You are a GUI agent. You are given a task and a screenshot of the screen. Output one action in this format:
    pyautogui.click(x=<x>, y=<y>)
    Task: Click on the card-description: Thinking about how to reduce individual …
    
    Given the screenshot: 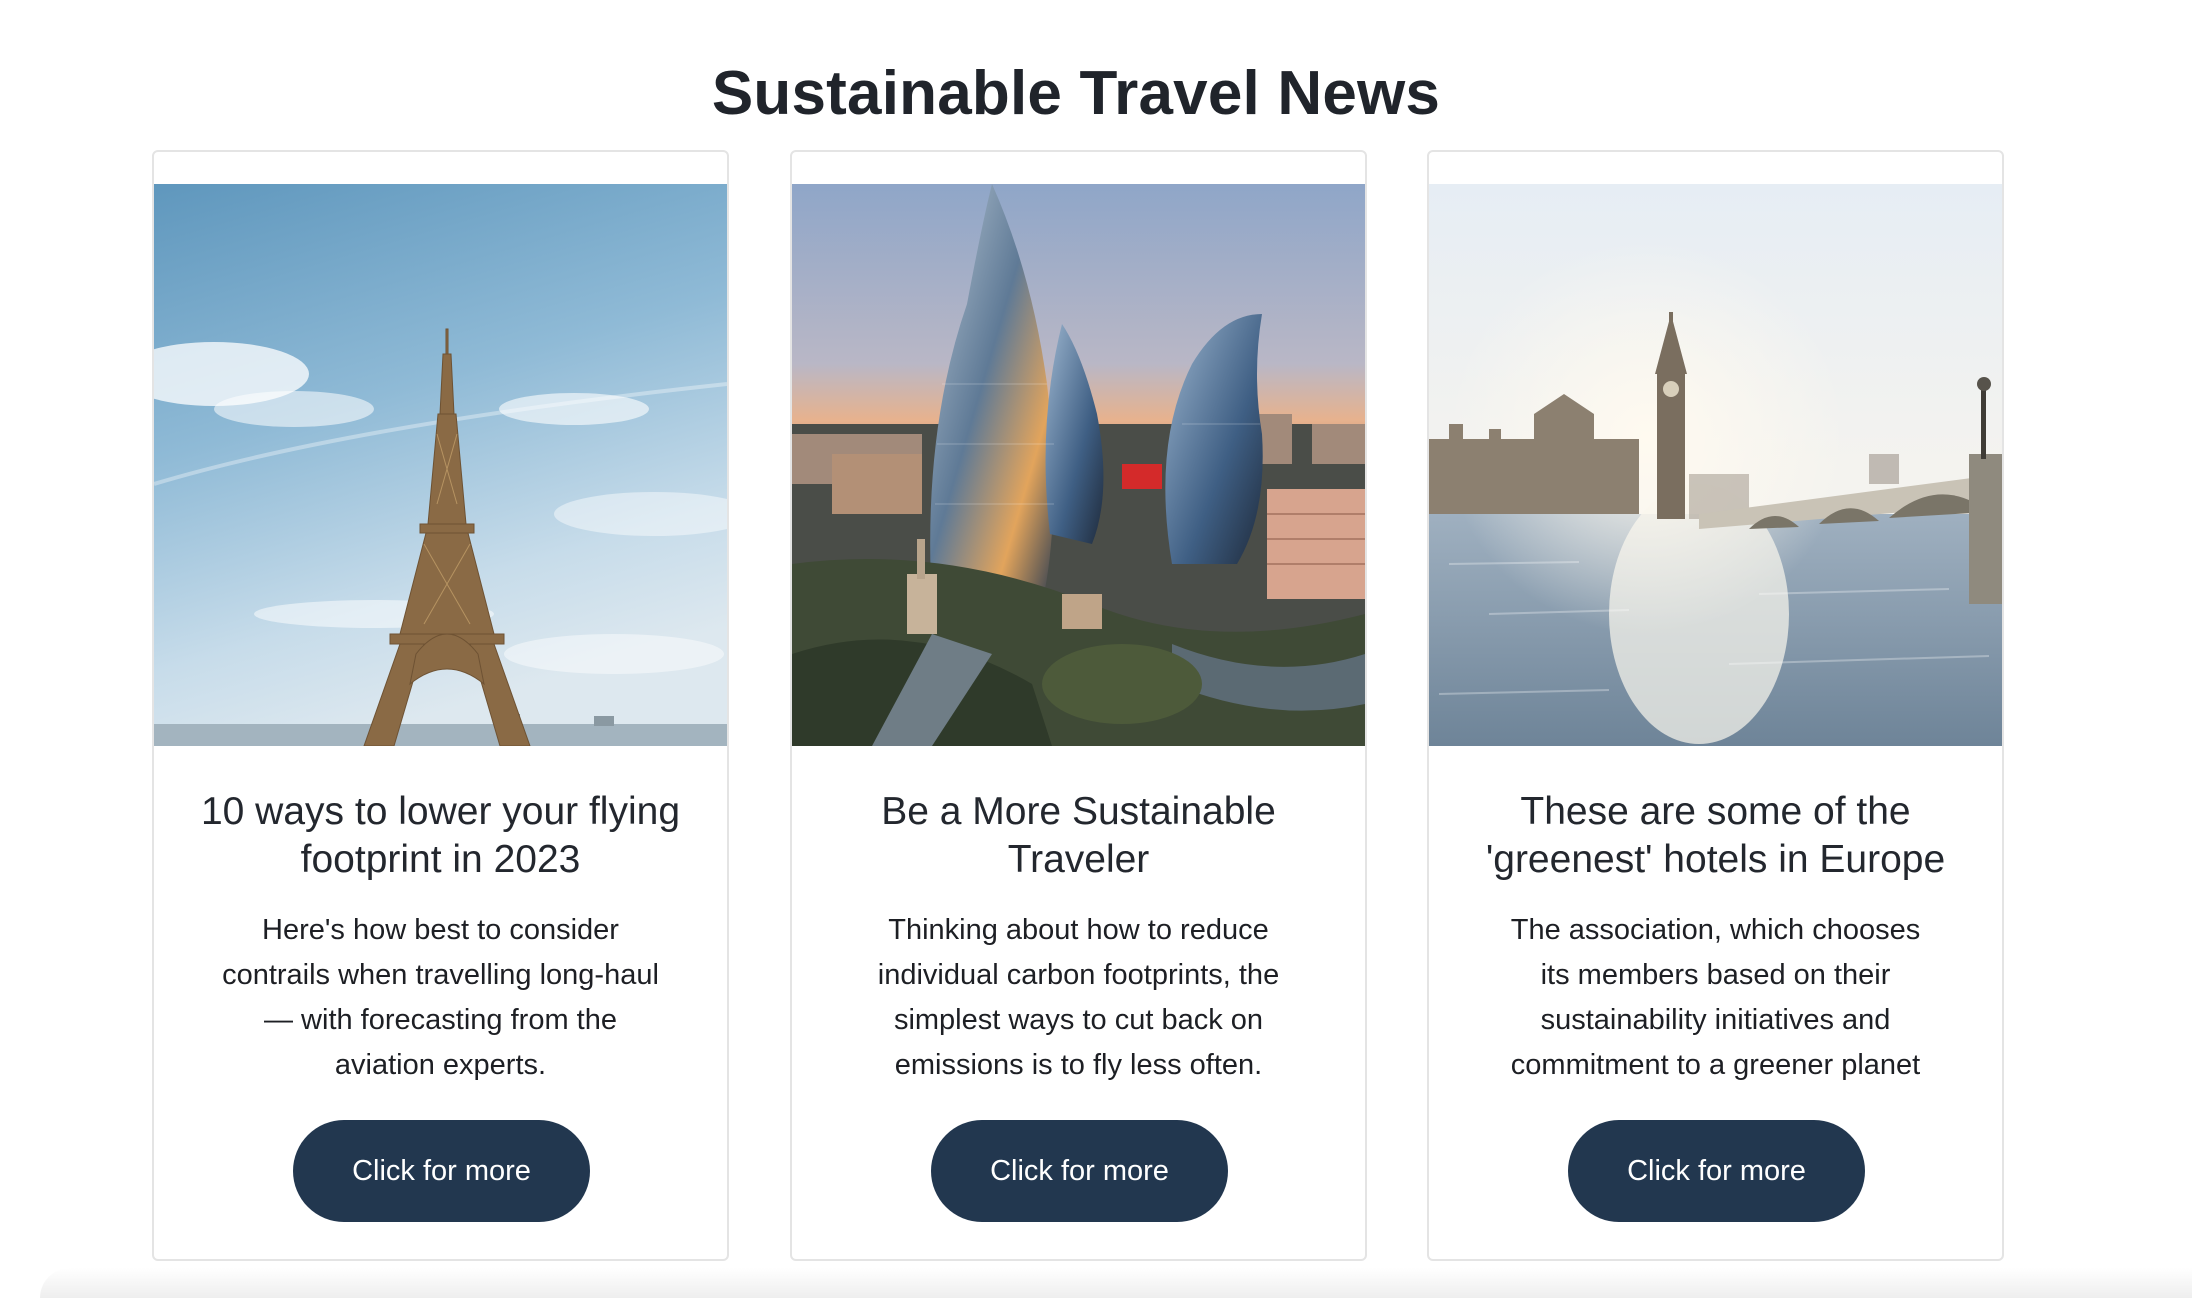 What is the action you would take?
    pyautogui.click(x=1078, y=997)
    